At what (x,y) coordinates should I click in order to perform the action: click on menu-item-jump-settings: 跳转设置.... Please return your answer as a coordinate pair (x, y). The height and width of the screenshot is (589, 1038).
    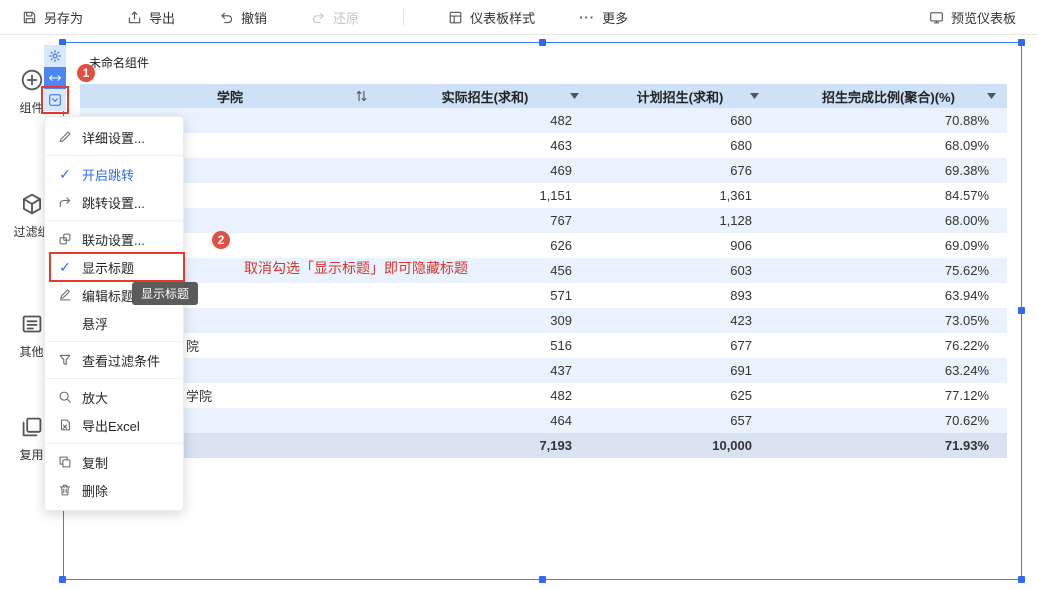
    Looking at the image, I should click on (114, 202).